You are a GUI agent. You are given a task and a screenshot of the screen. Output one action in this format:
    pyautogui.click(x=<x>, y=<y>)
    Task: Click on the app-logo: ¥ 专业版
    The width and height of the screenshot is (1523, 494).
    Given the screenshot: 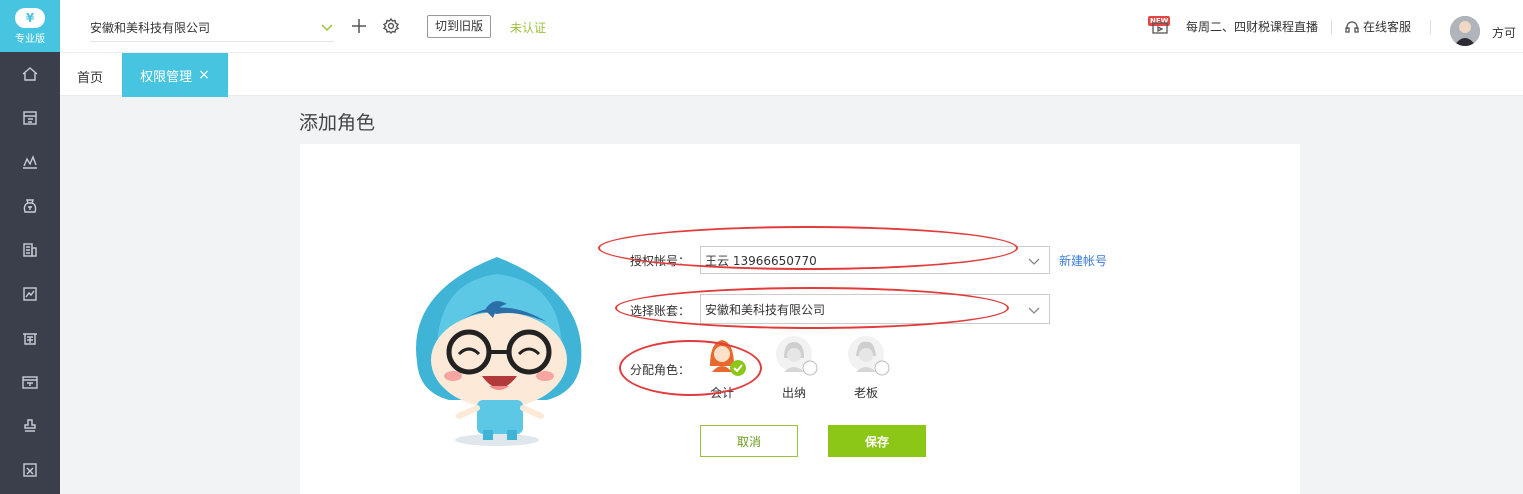 What is the action you would take?
    pyautogui.click(x=30, y=26)
    